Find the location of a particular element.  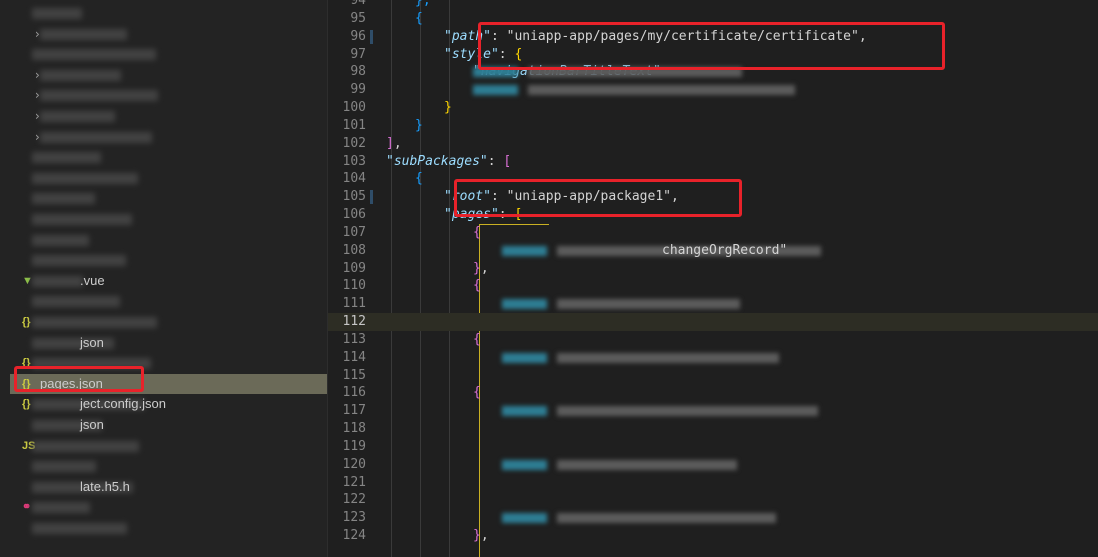

code-line: 111 is located at coordinates (713, 304).